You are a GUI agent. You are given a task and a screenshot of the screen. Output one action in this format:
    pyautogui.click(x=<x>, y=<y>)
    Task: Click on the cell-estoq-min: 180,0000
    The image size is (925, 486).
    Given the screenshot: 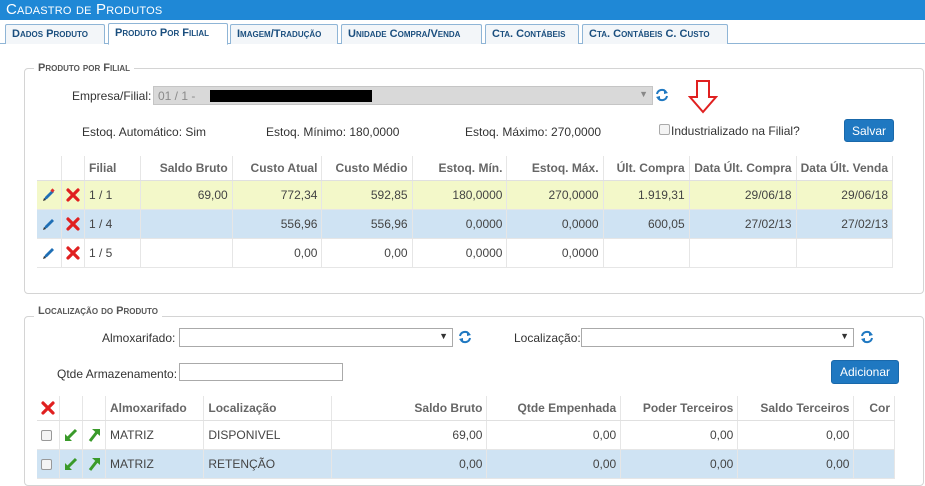 What is the action you would take?
    pyautogui.click(x=460, y=195)
    